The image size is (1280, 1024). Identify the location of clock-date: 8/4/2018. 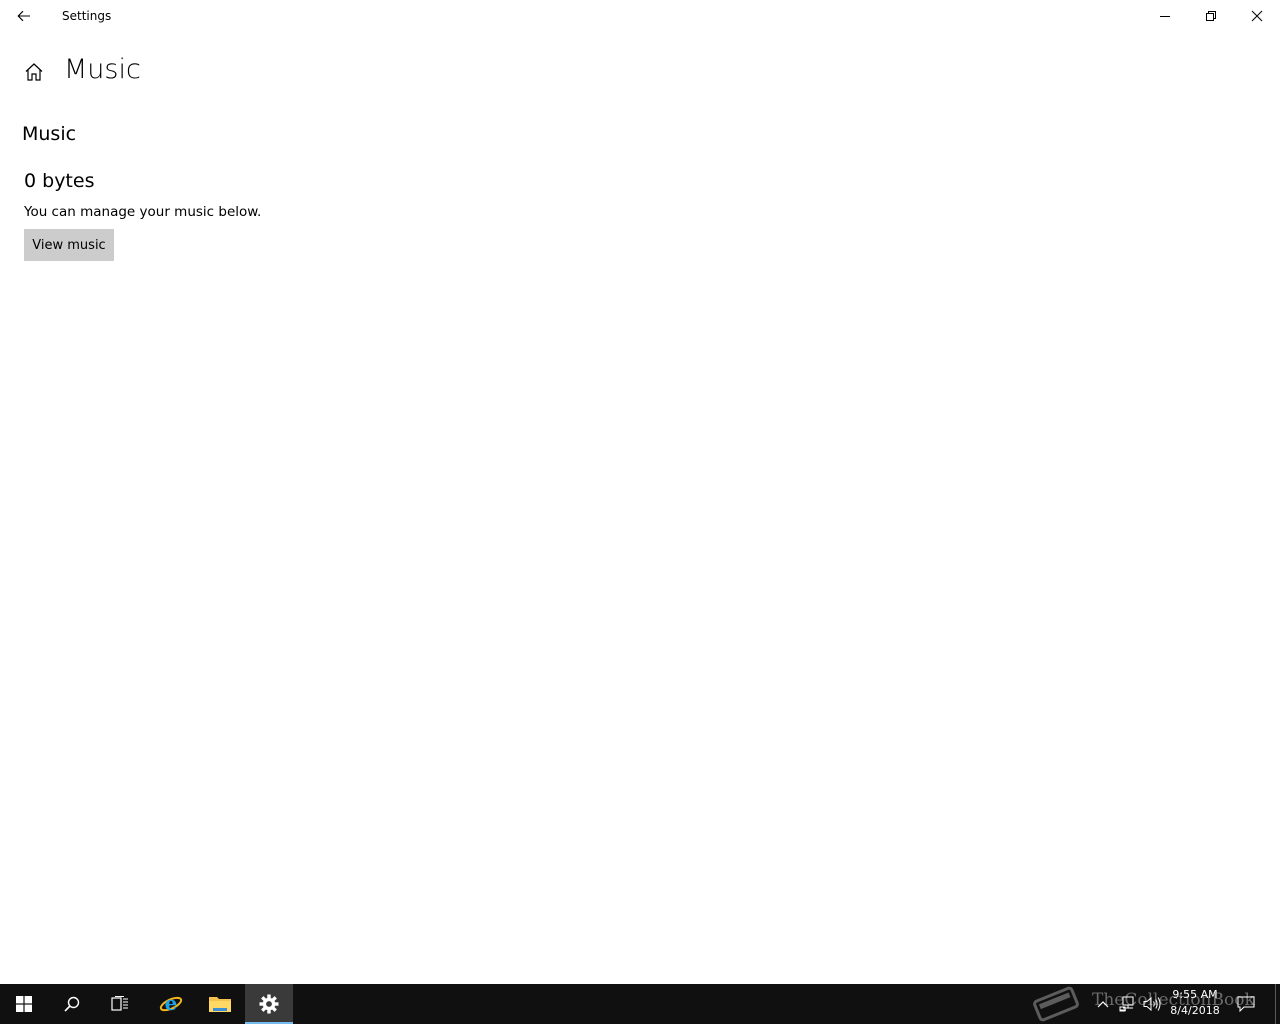
(1195, 1010).